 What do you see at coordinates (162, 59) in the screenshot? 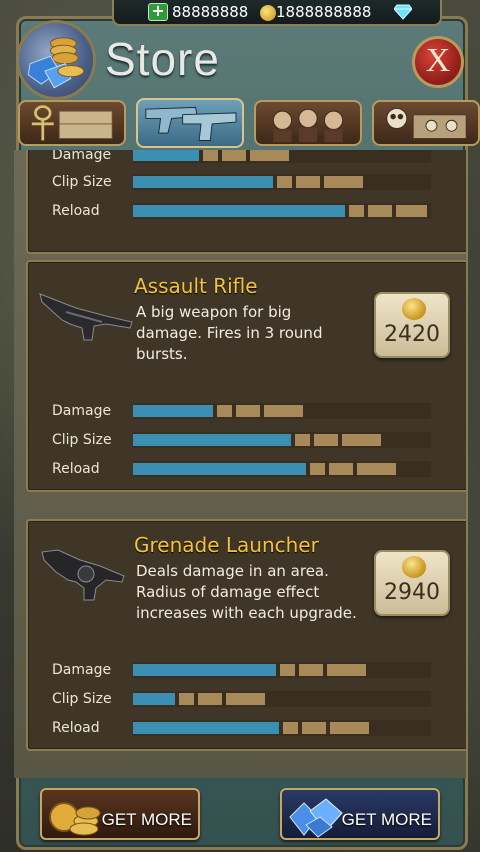
I see `page-title: Store` at bounding box center [162, 59].